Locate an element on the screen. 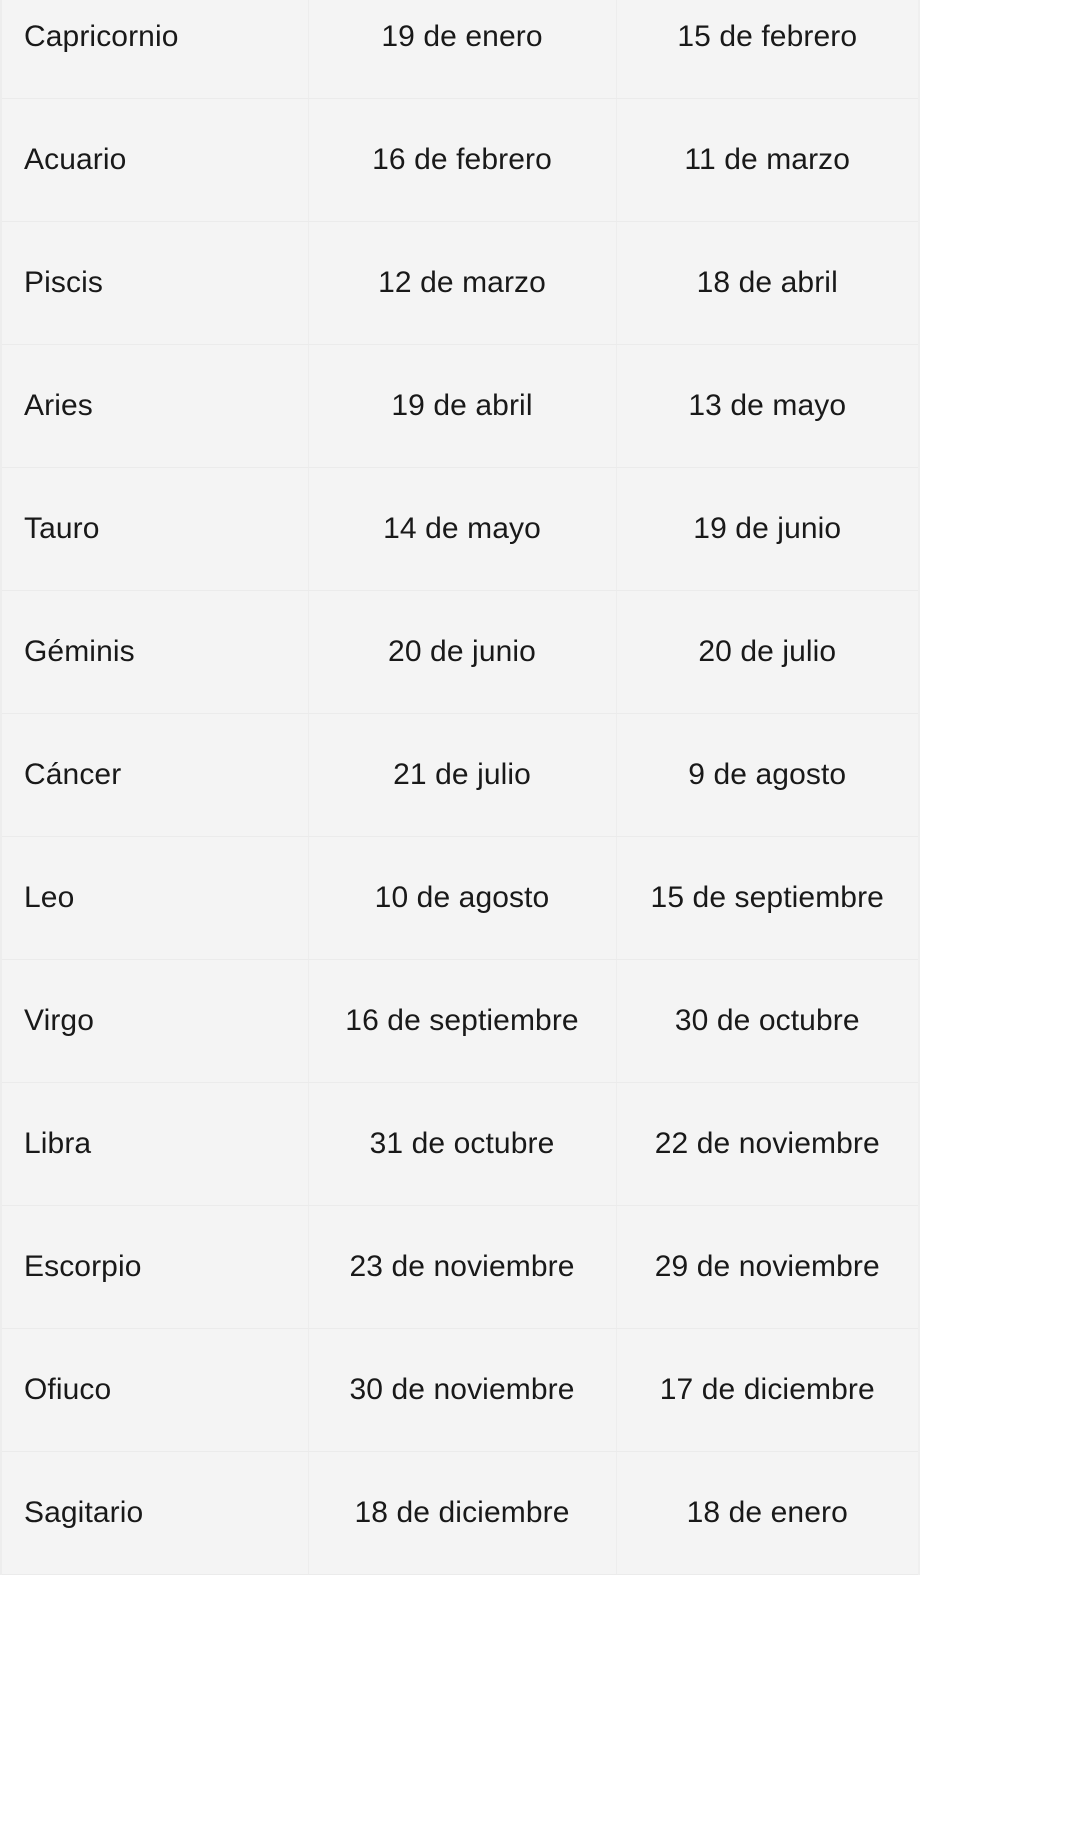  zodiac-sign-cell: Ofiuco is located at coordinates (154, 1390).